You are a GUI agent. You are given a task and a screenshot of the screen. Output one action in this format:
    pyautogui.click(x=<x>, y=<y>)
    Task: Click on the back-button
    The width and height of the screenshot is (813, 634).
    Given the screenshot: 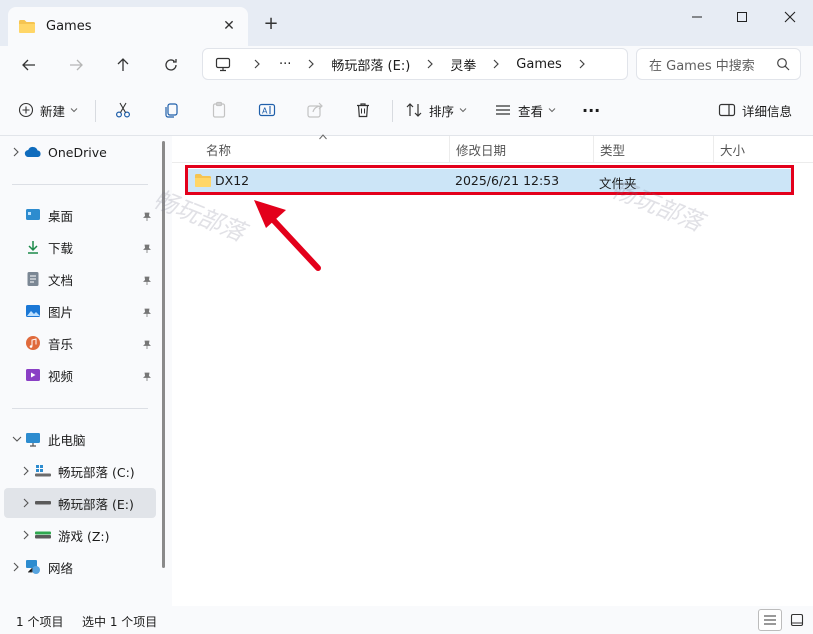 What is the action you would take?
    pyautogui.click(x=29, y=65)
    